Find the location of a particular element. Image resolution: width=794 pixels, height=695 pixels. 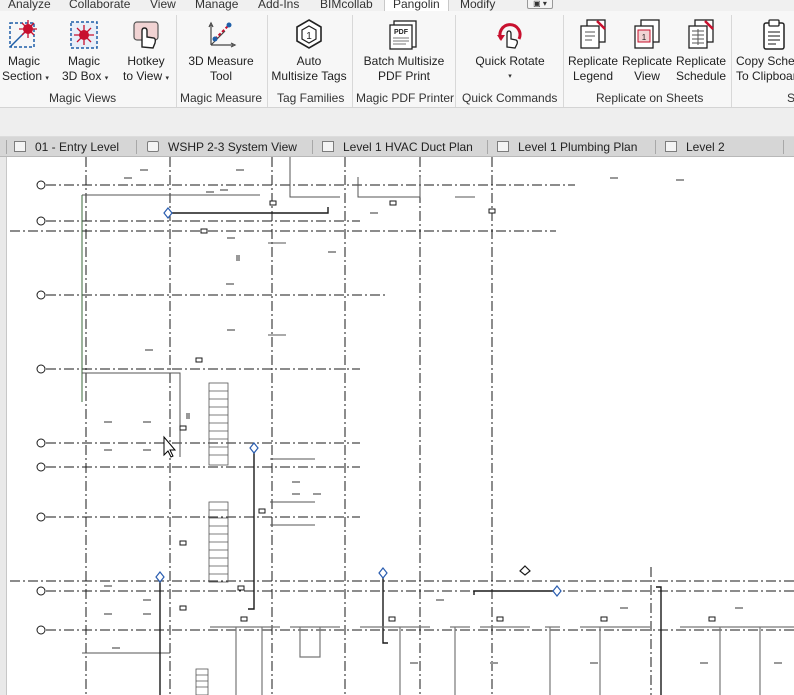

tab-bimcollab: BIMcollab is located at coordinates (346, 5).